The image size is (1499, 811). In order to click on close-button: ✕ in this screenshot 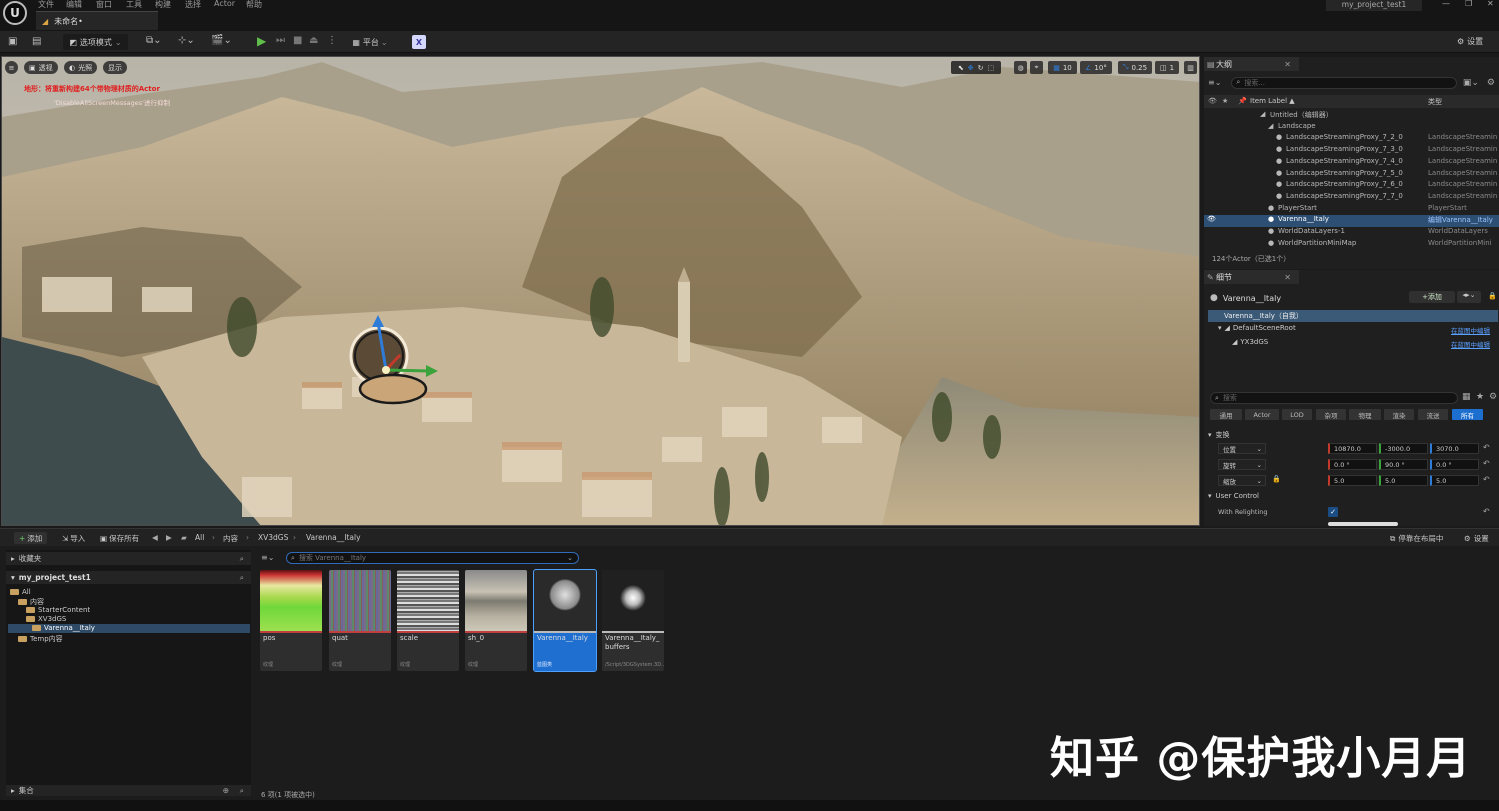, I will do `click(1490, 4)`.